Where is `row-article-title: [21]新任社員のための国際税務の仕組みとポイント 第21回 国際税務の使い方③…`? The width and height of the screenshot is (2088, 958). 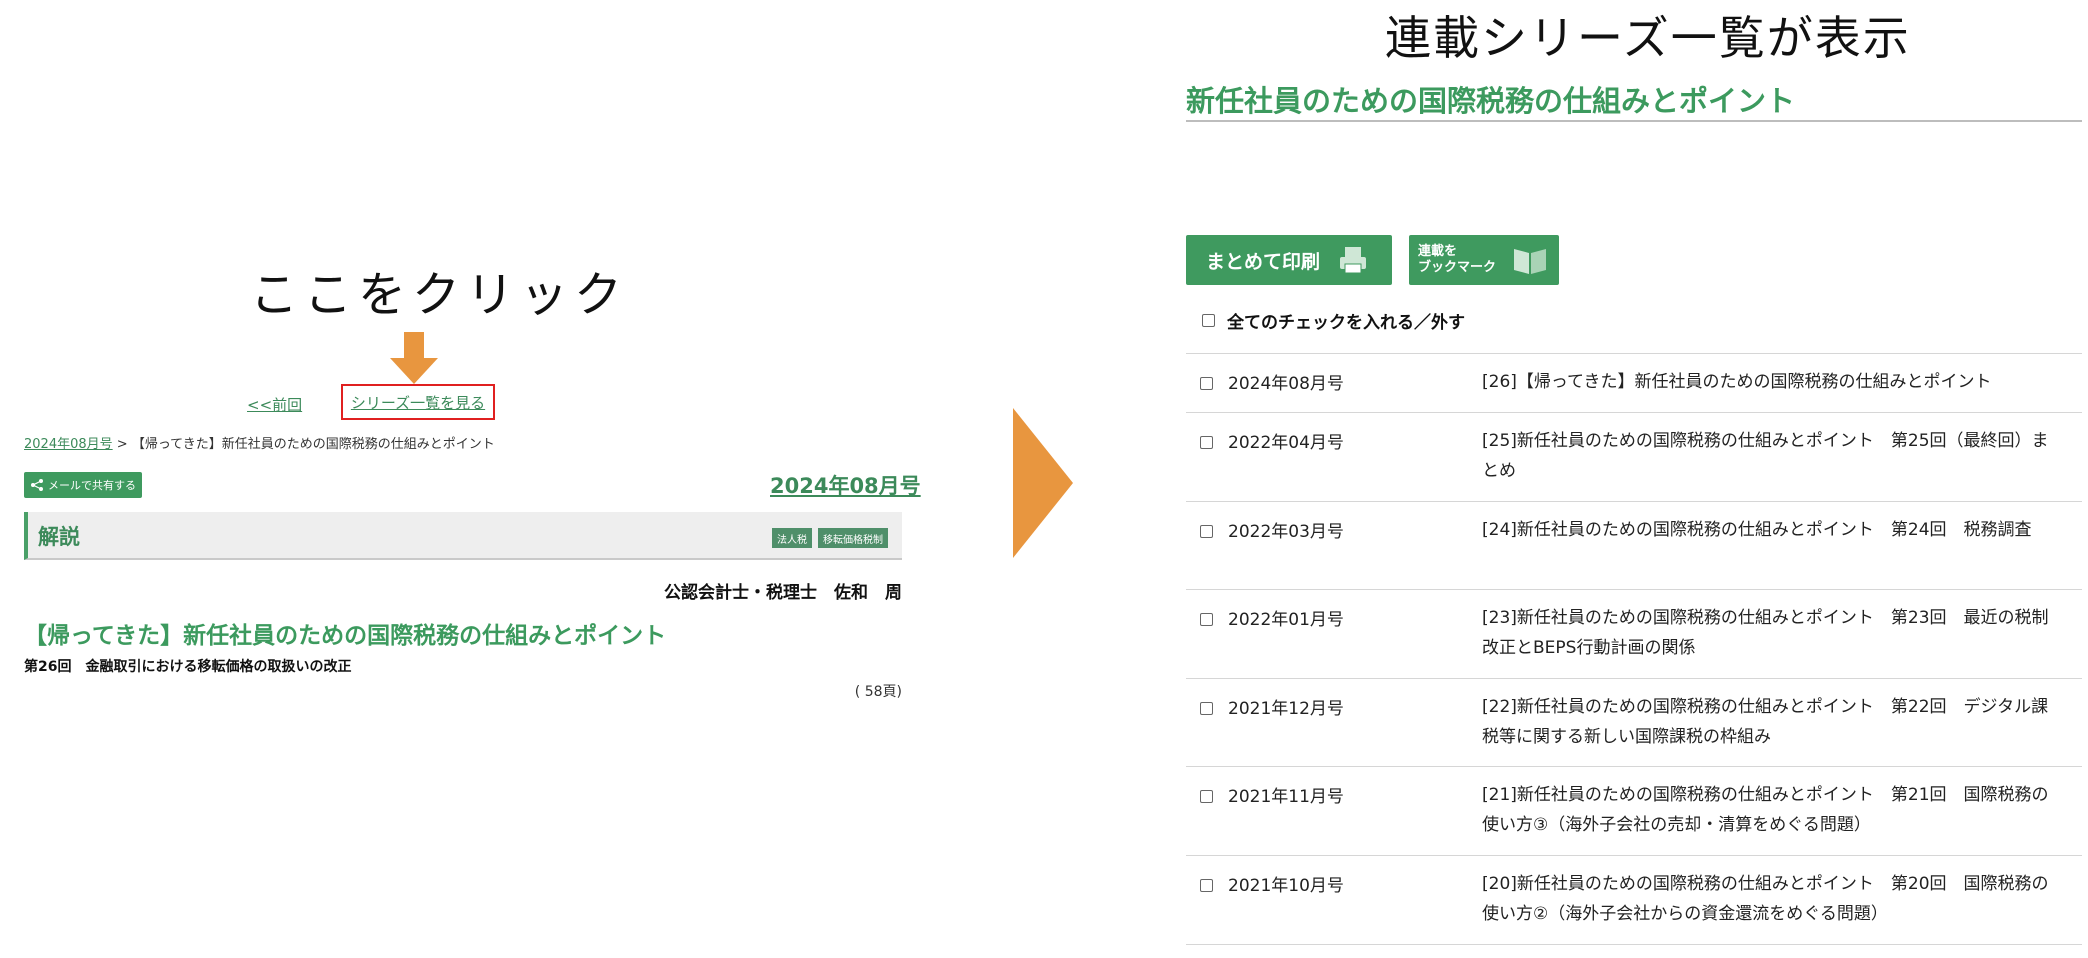
row-article-title: [21]新任社員のための国際税務の仕組みとポイント 第21回 国際税務の使い方③… is located at coordinates (1766, 810).